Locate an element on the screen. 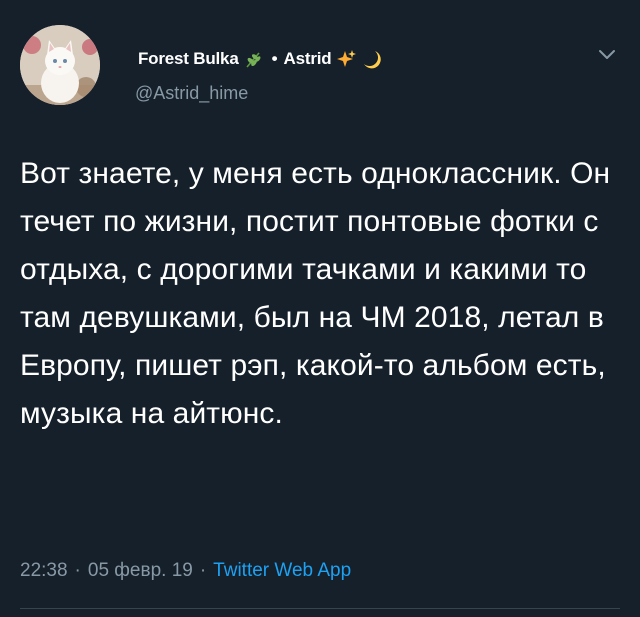  divider is located at coordinates (320, 608).